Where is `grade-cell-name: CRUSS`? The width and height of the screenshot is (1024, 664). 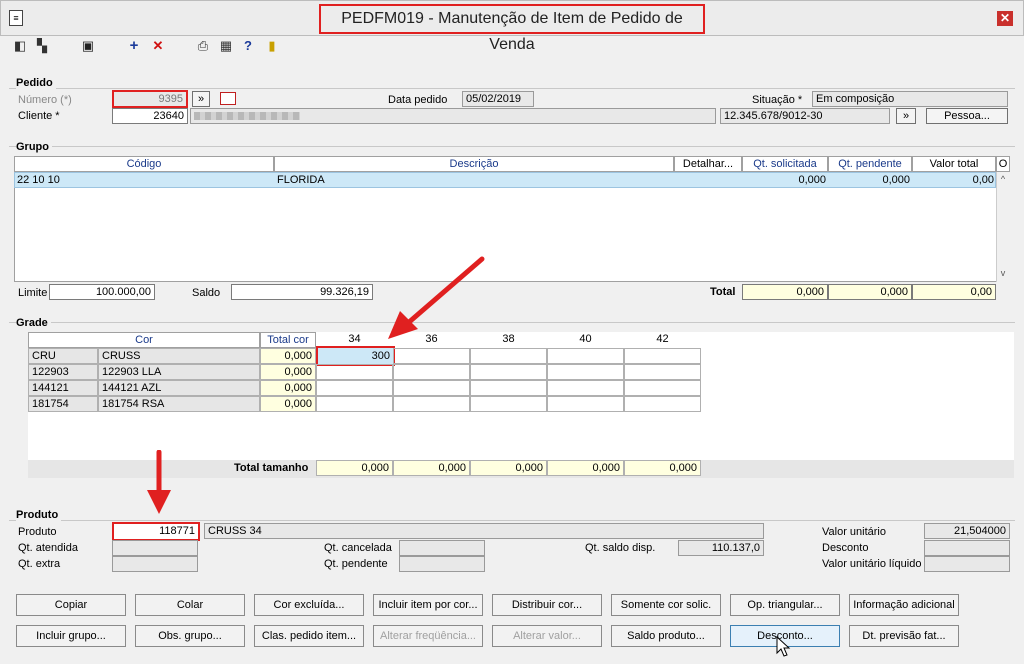
grade-cell-name: CRUSS is located at coordinates (179, 356).